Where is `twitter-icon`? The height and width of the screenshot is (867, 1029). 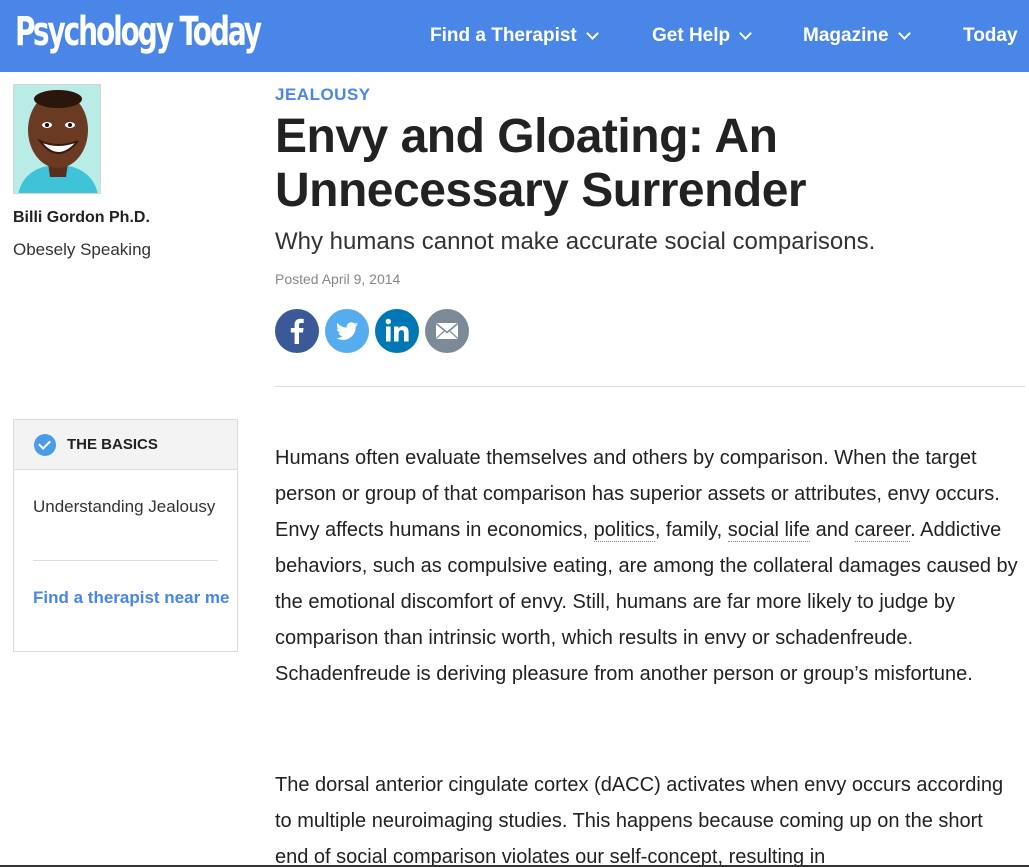
twitter-icon is located at coordinates (347, 331).